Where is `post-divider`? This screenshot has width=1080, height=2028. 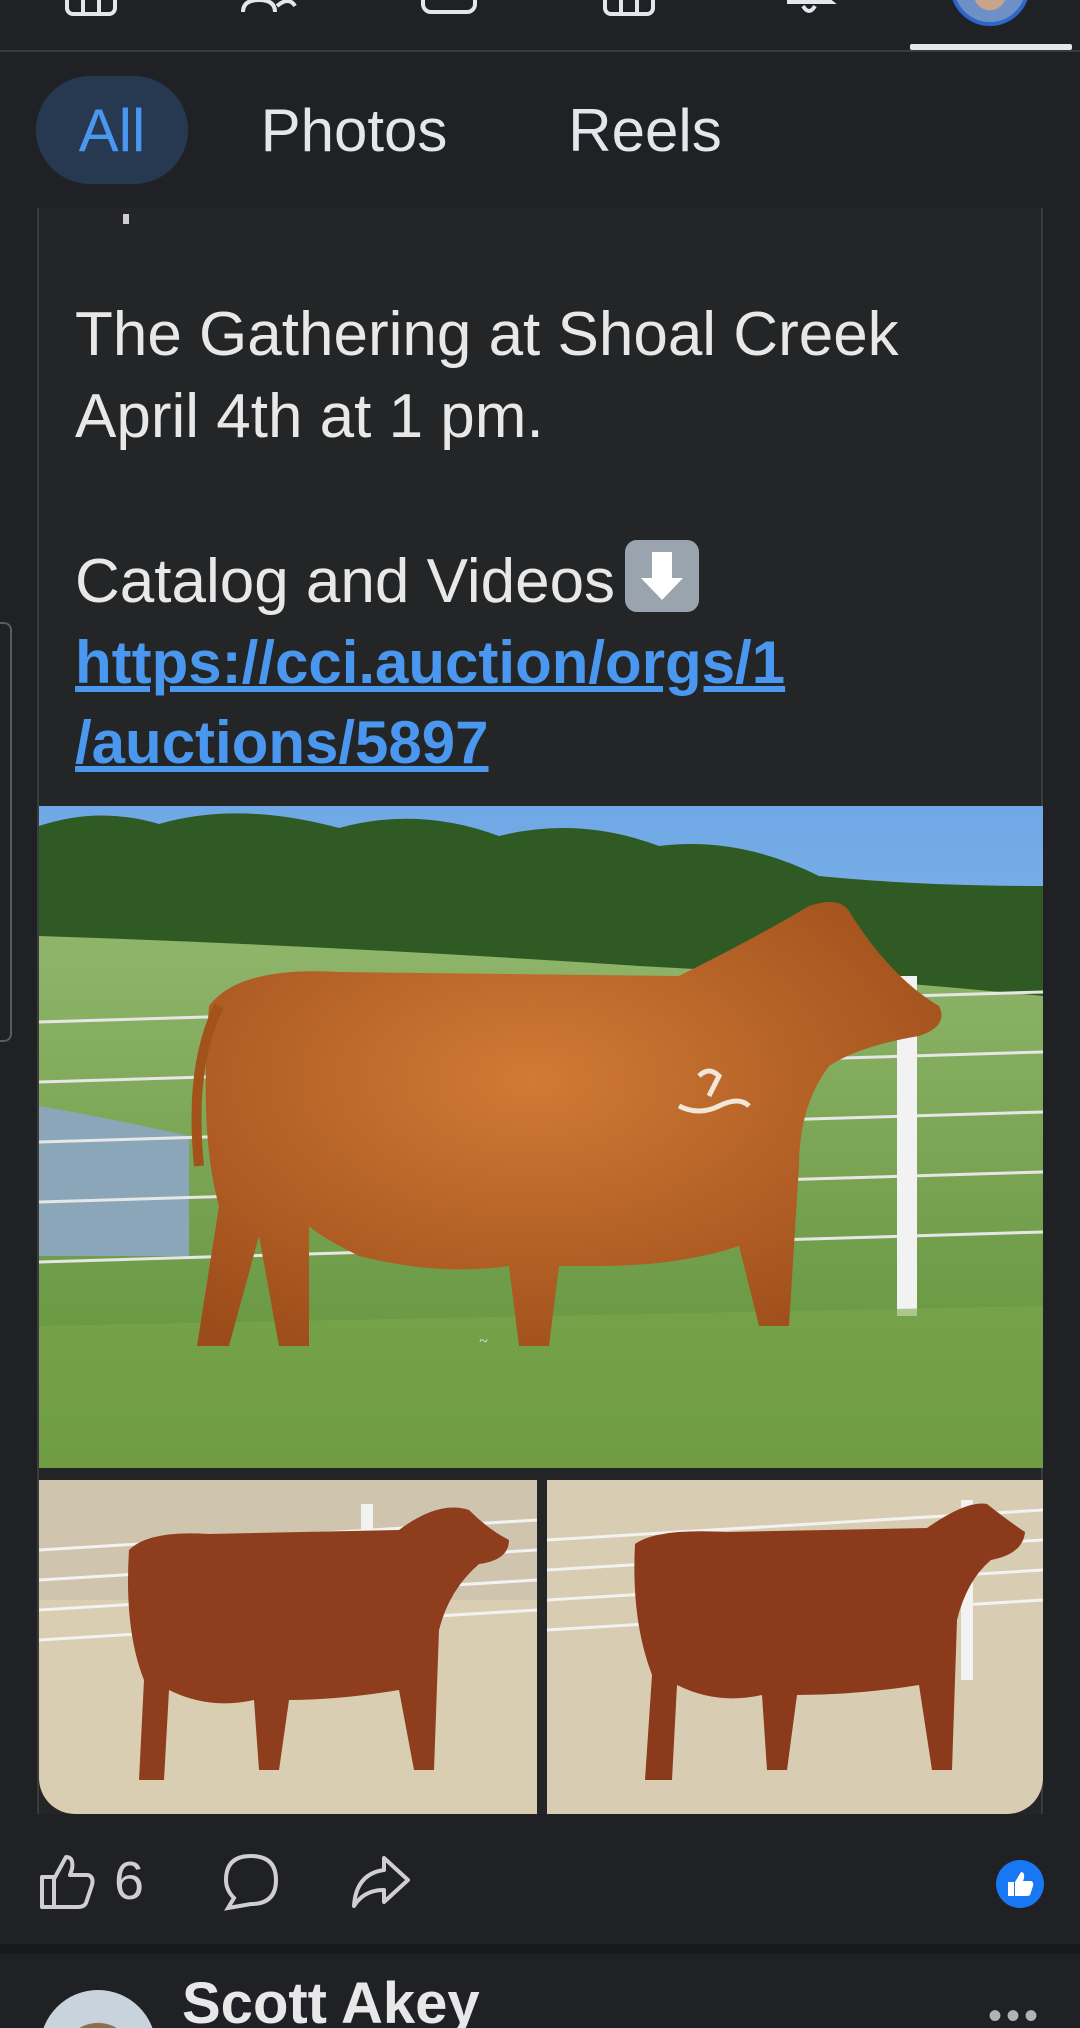 post-divider is located at coordinates (540, 1949).